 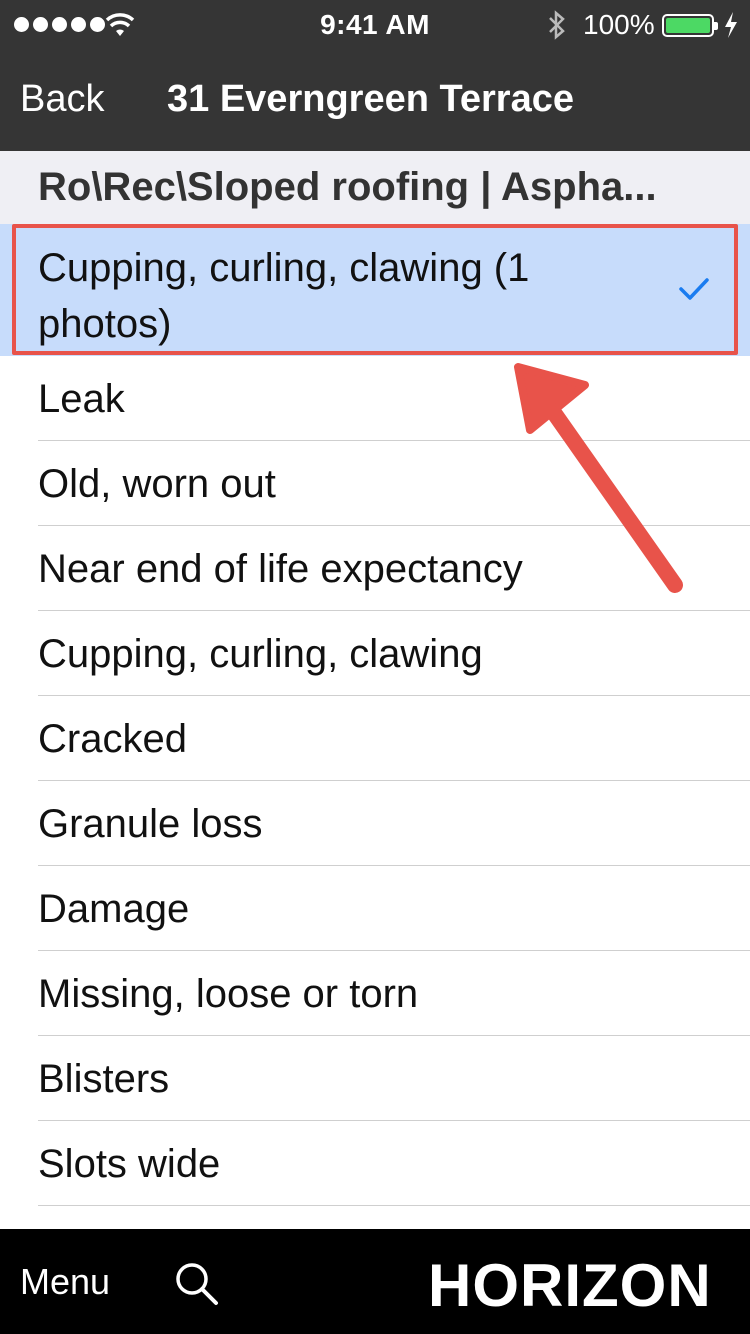 I want to click on list-item-label: Cupping, curling, clawing (1 photos), so click(x=284, y=296).